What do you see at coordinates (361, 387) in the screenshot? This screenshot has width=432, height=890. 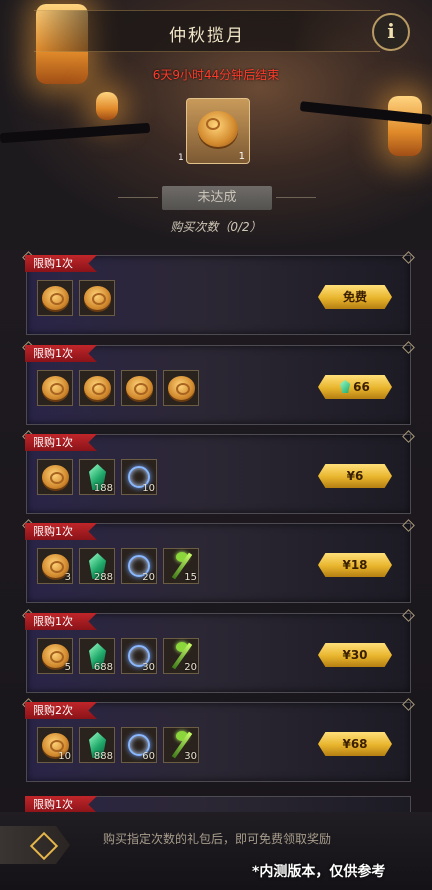 I see `price-label: 66` at bounding box center [361, 387].